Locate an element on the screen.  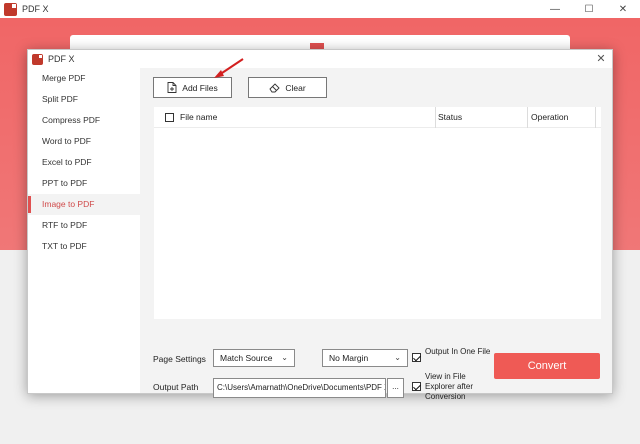
clear-label: Clear is located at coordinates (295, 87).